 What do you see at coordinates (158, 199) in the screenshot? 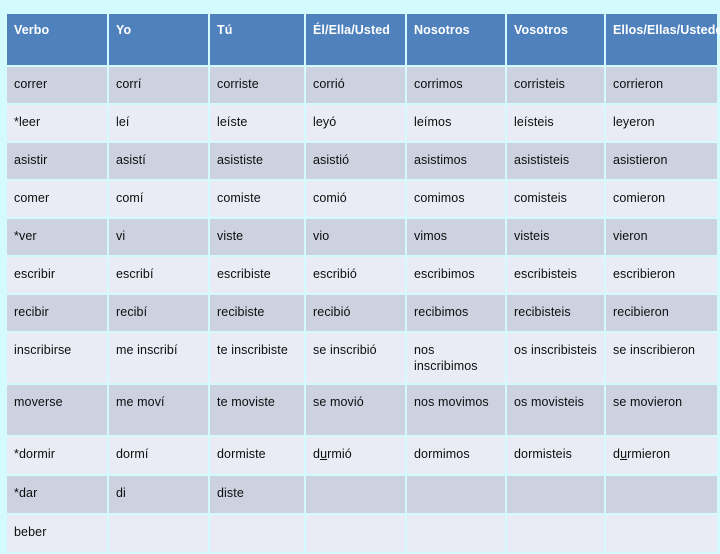
I see `conjugation-cell: comí` at bounding box center [158, 199].